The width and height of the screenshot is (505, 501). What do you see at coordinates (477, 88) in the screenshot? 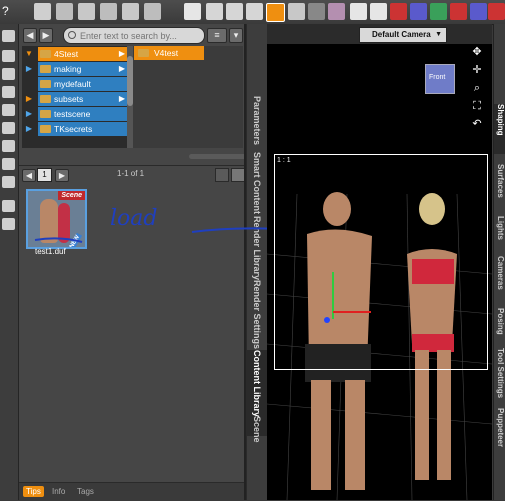
I see `zoom-icon: ⌕` at bounding box center [477, 88].